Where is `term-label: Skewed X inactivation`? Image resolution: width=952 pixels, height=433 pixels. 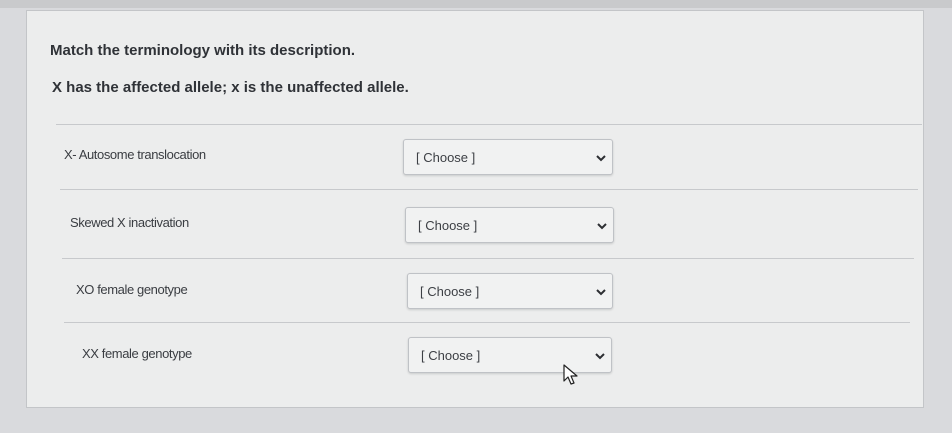
term-label: Skewed X inactivation is located at coordinates (129, 222).